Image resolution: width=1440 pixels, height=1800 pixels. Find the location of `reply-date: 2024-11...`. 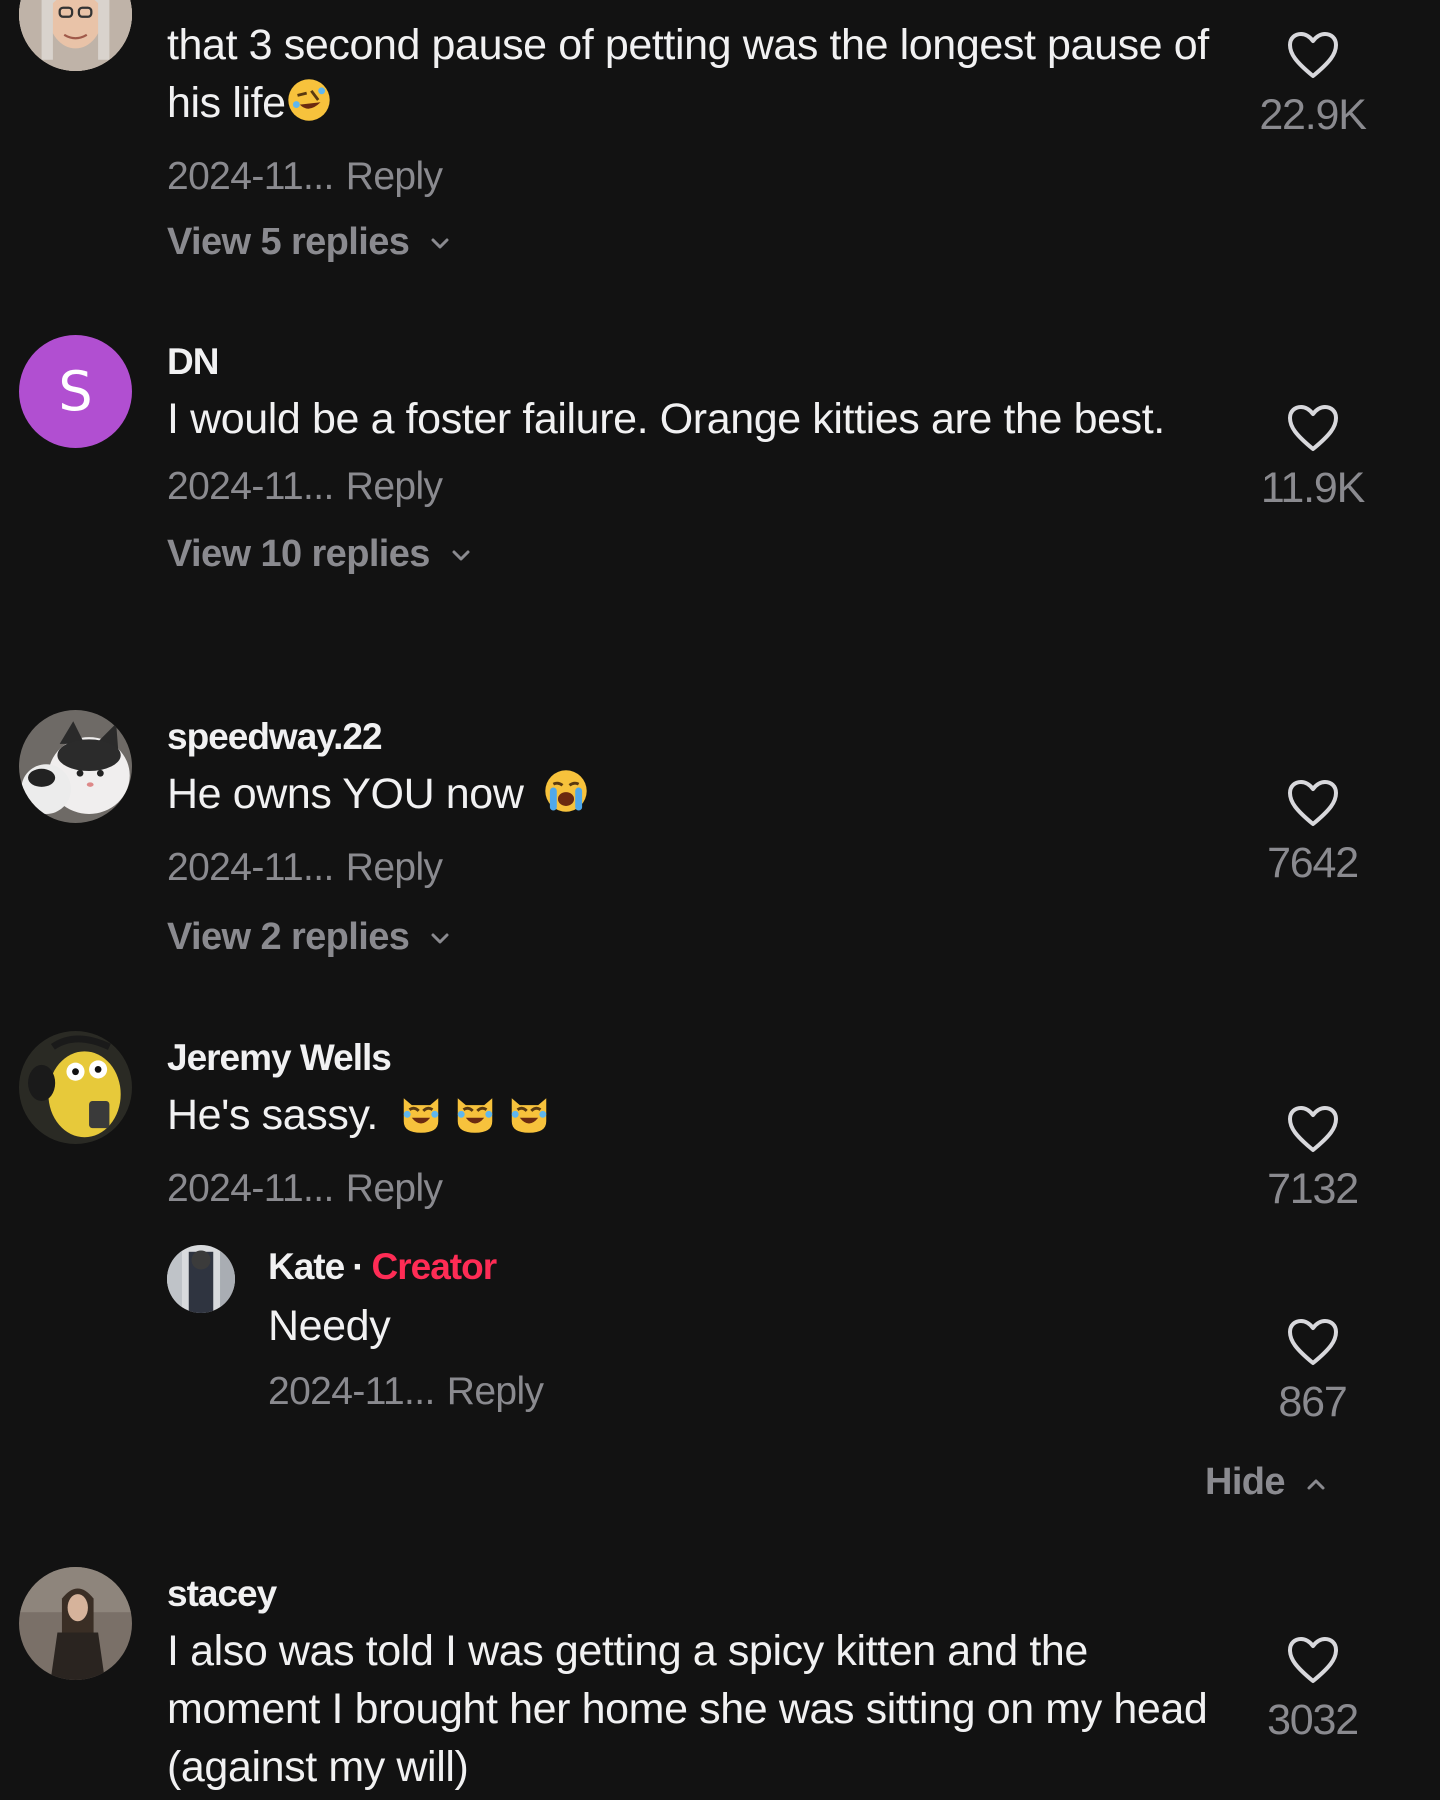

reply-date: 2024-11... is located at coordinates (351, 1391).